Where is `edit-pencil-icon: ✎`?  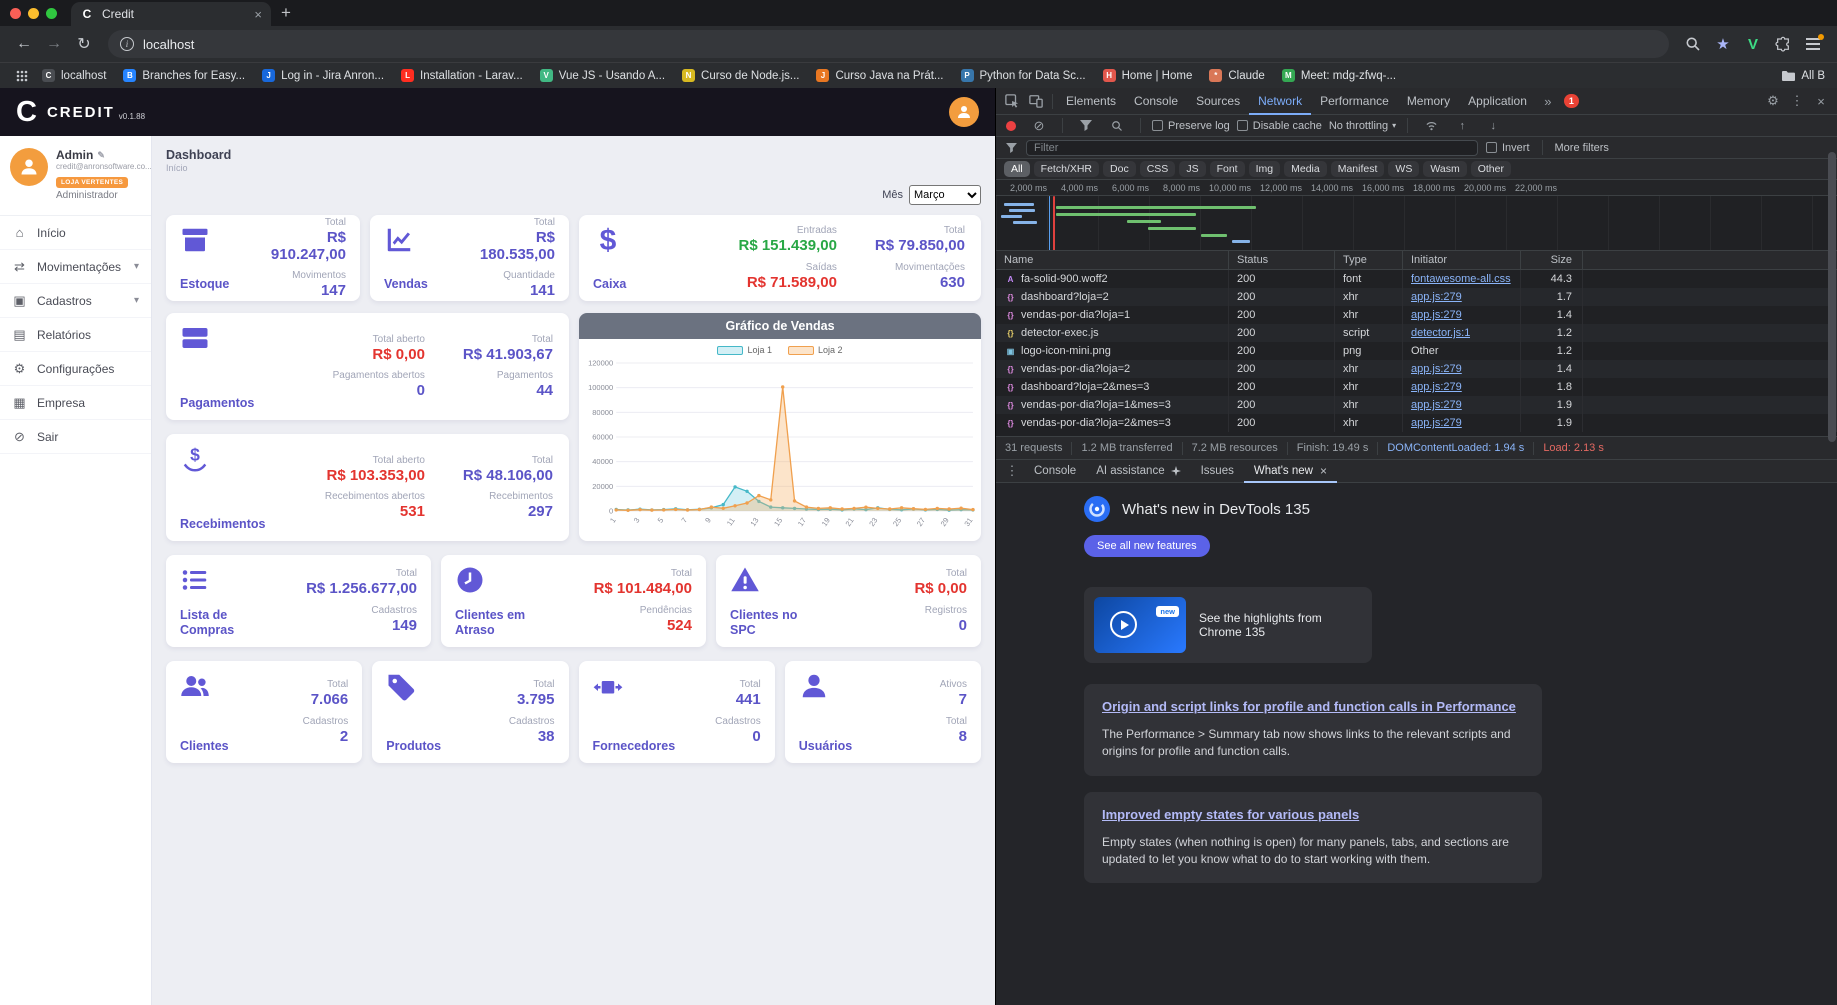
edit-pencil-icon: ✎ is located at coordinates (101, 155).